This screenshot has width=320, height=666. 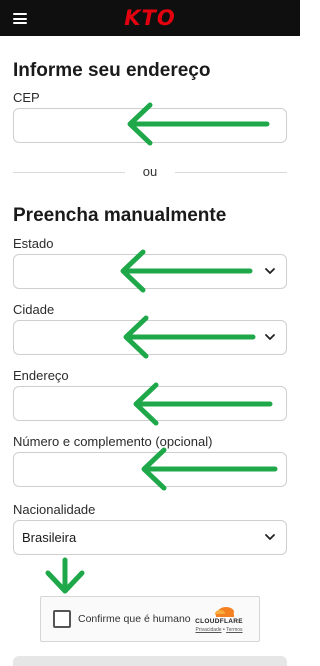 I want to click on captcha-links: Privacidade • Termos, so click(x=219, y=630).